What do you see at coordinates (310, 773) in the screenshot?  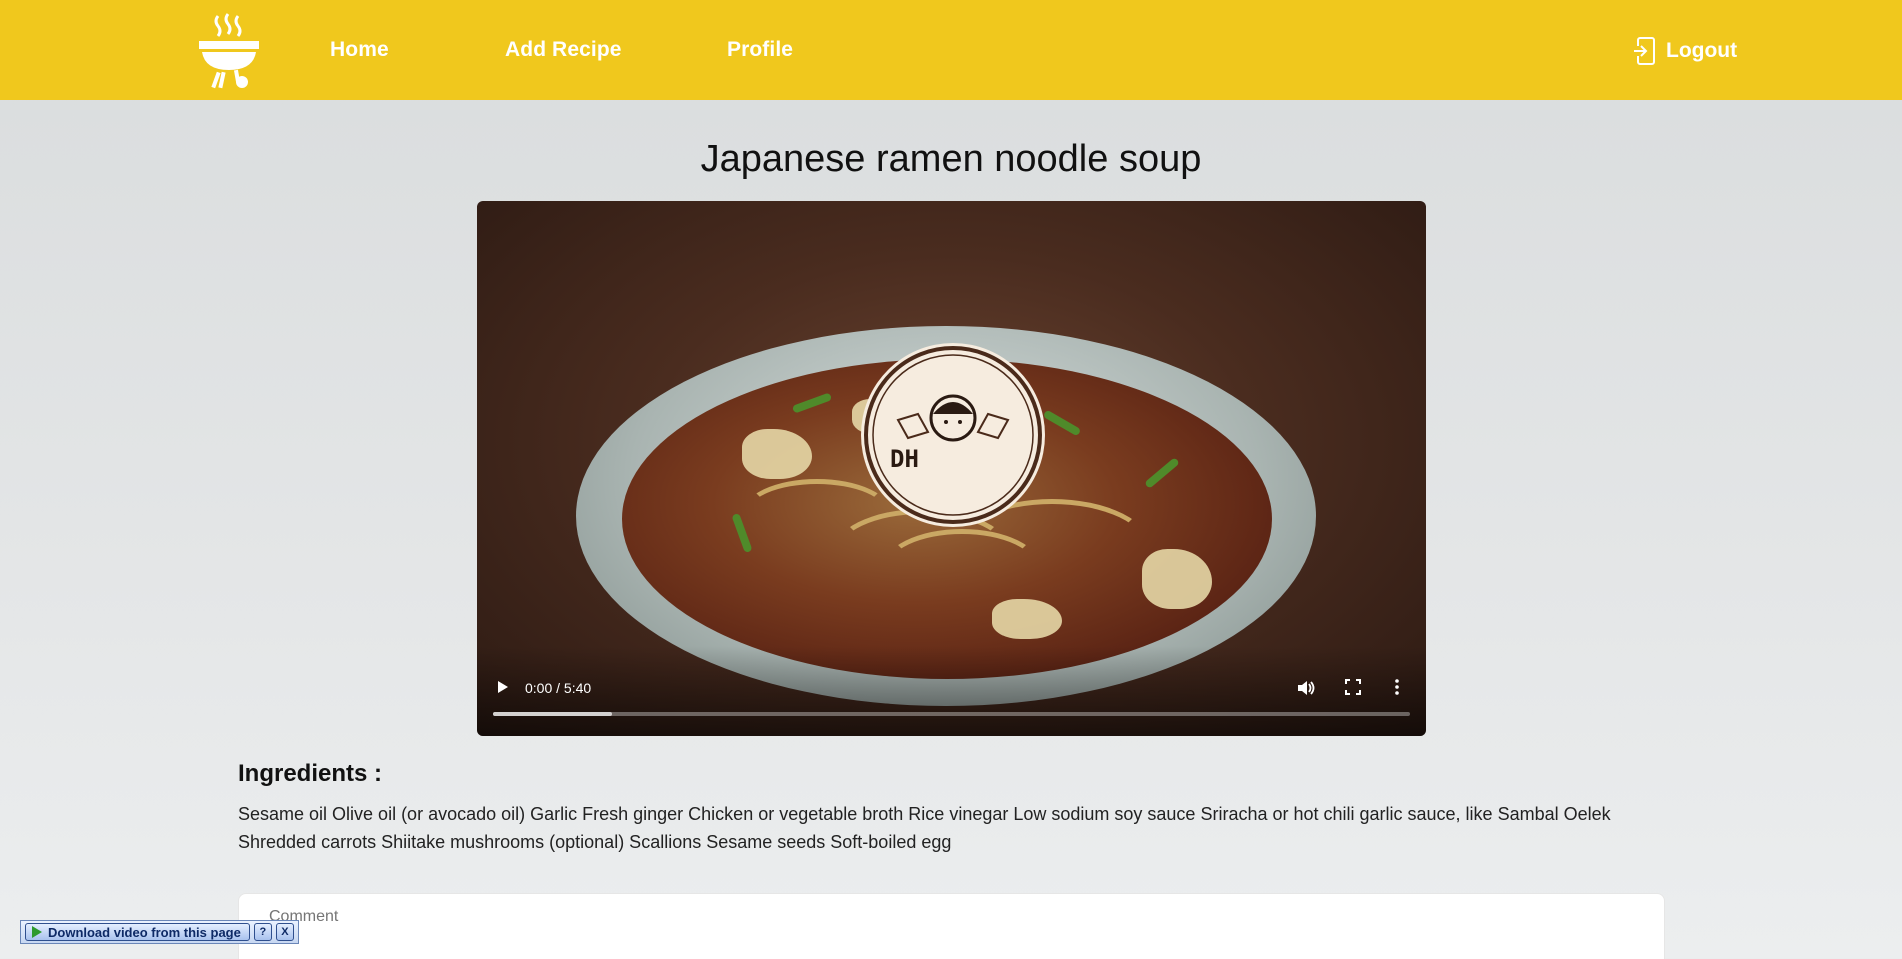 I see `ingredients-heading: Ingredients :` at bounding box center [310, 773].